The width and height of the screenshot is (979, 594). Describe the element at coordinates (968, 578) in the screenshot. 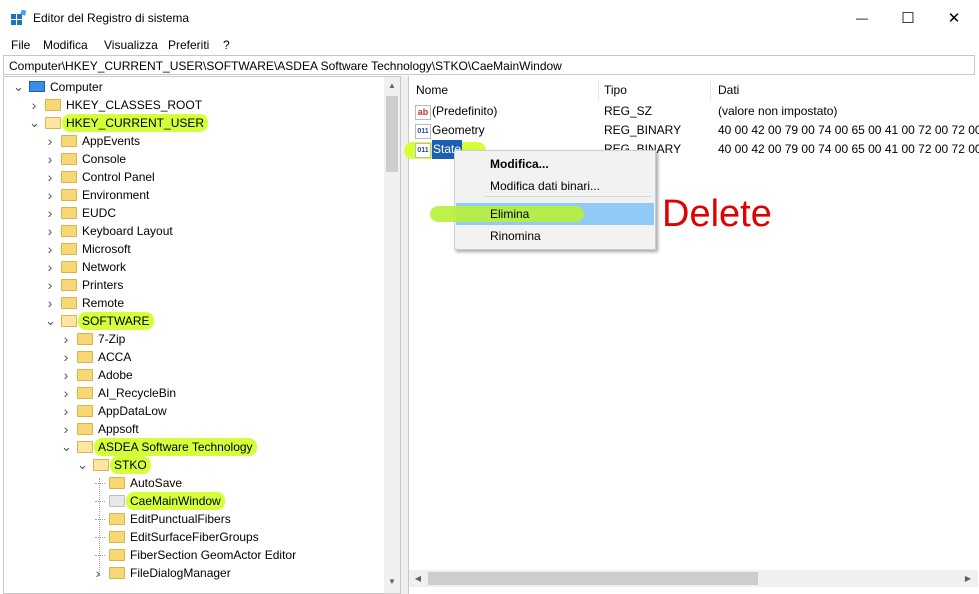

I see `scroll-right-icon: ▶` at that location.